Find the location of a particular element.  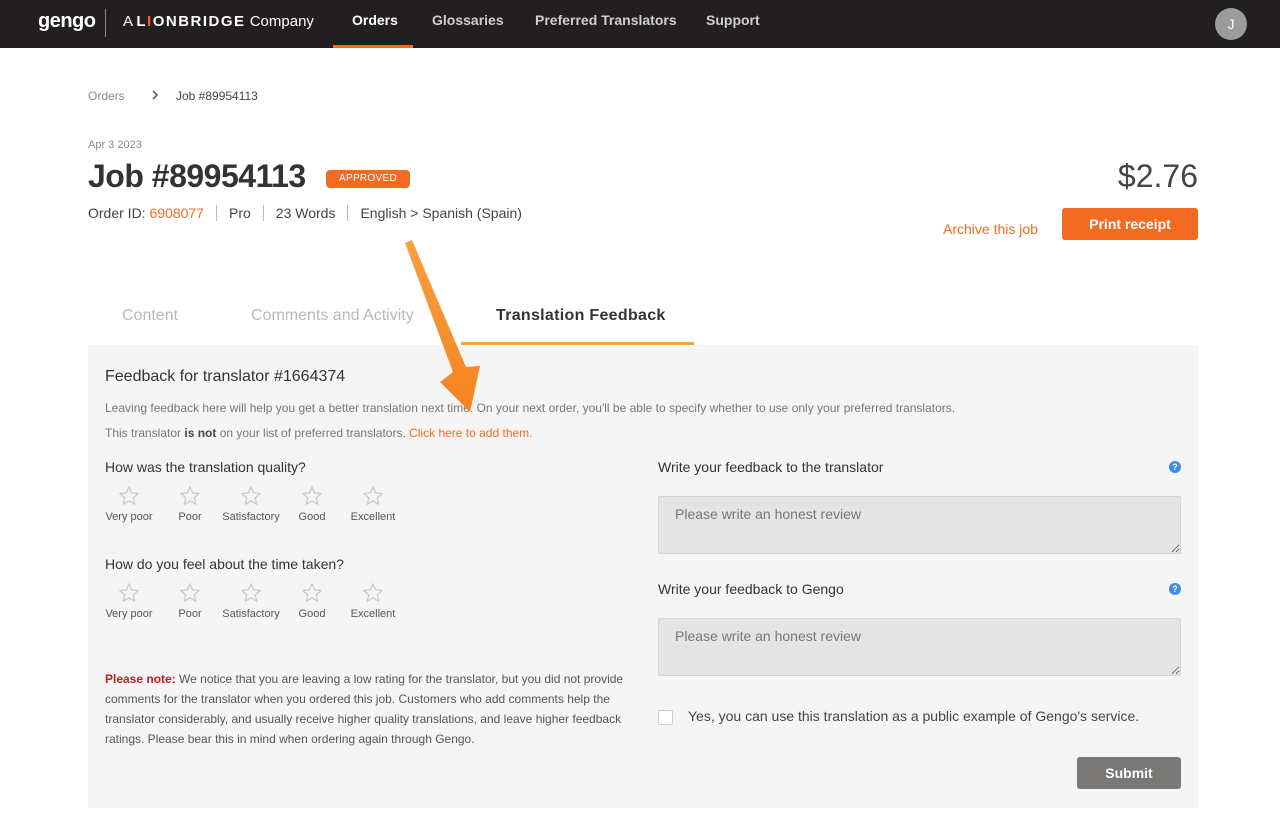

brand-part-3: ONBRIDGE is located at coordinates (199, 21).